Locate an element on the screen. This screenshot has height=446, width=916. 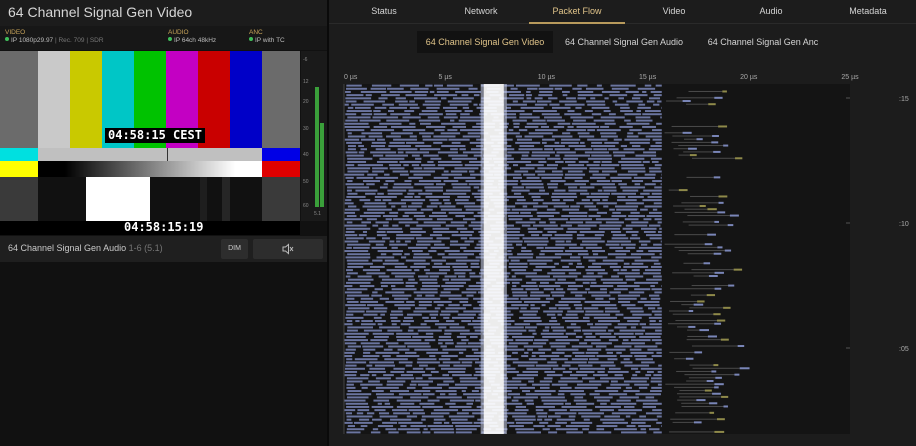
video-preview: 04:58:15 CEST 04:58:15:19 is located at coordinates (150, 143).